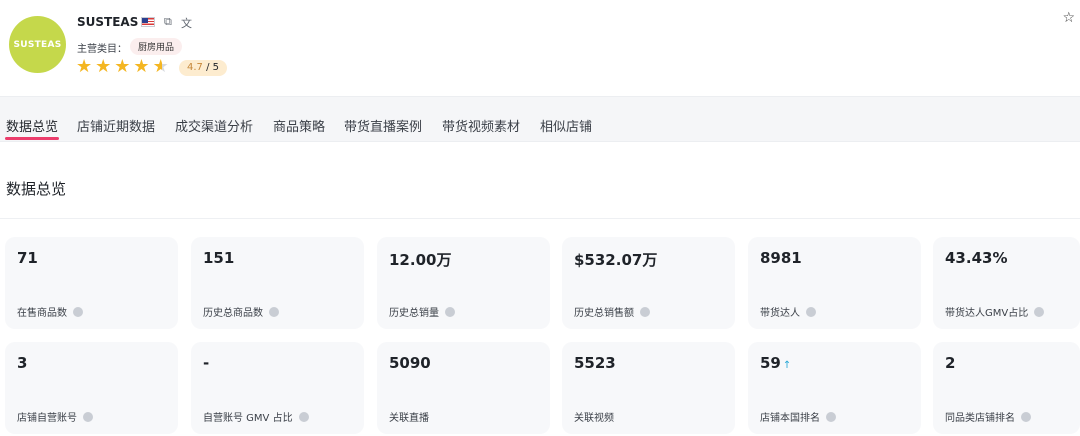  What do you see at coordinates (1006, 283) in the screenshot?
I see `stat-card-creator-gmv-share: 43.43% 带货达人GMV占比` at bounding box center [1006, 283].